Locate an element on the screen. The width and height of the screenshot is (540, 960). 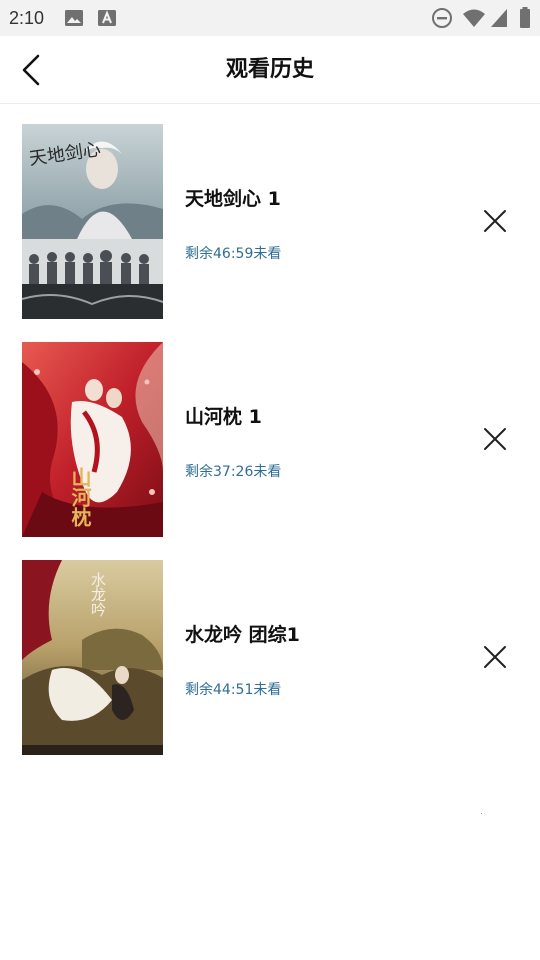
header: 观看历史 is located at coordinates (270, 70).